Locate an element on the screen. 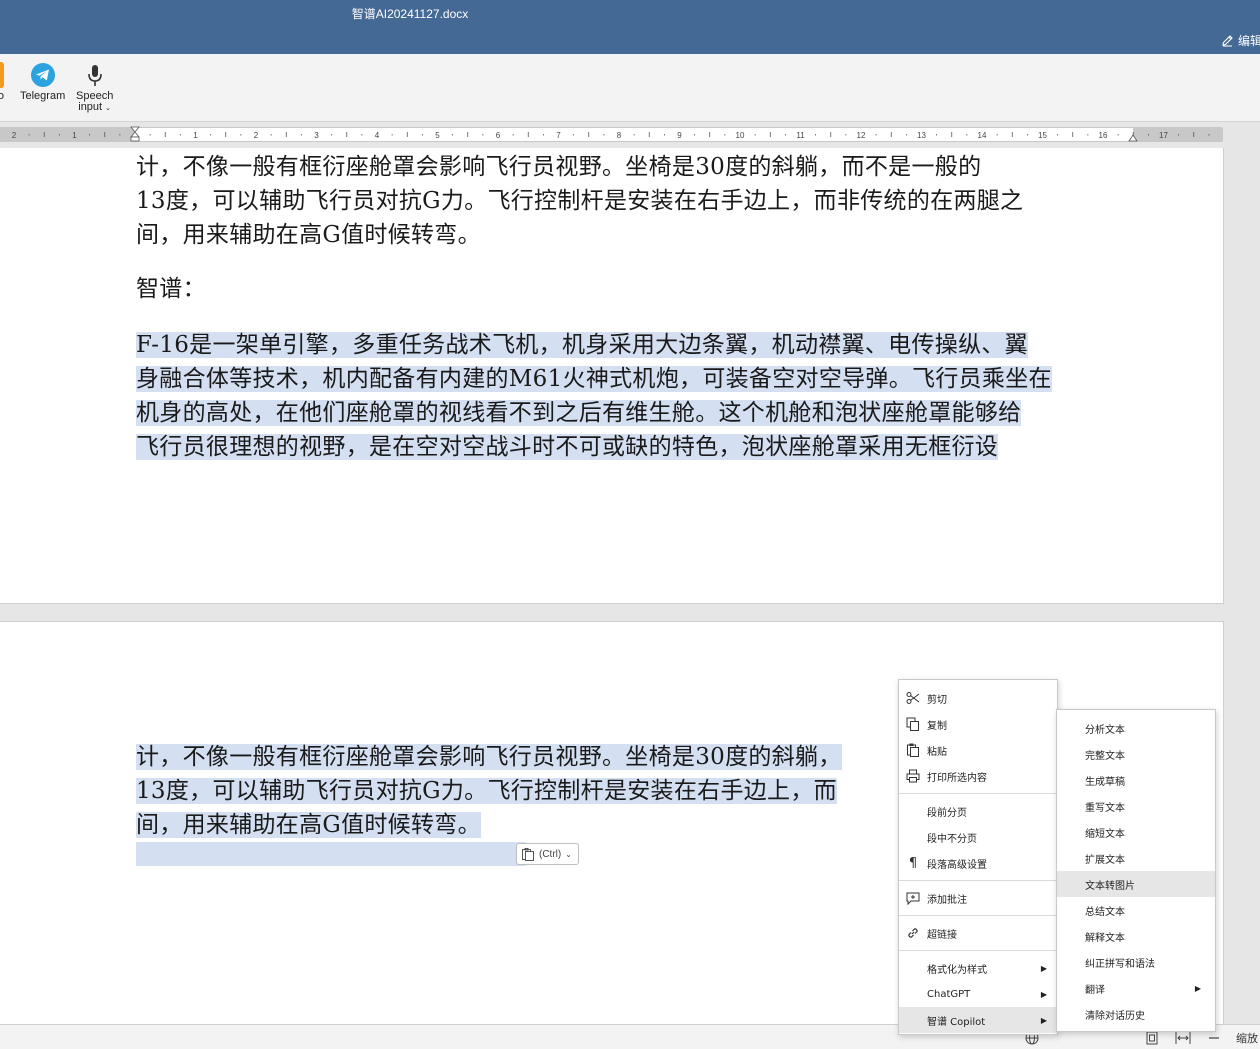 The image size is (1260, 1049). menu-item-add-comment: 添加批注 is located at coordinates (978, 898).